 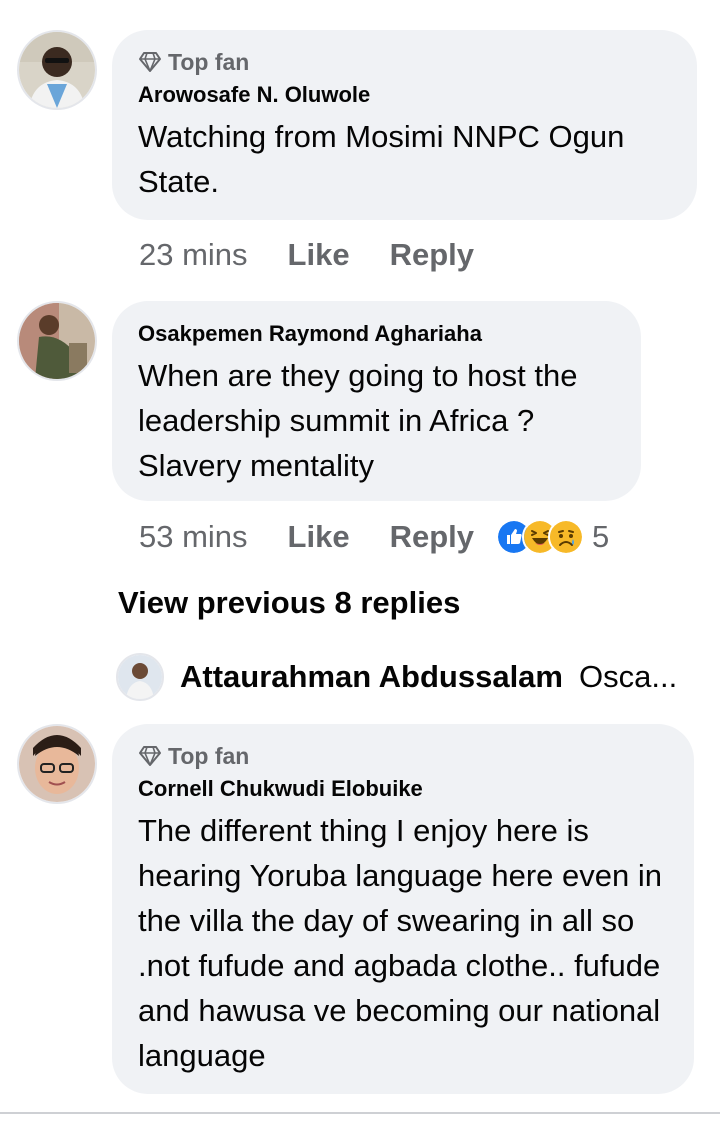 What do you see at coordinates (404, 95) in the screenshot?
I see `comment-author: Arowosafe N. Oluwole` at bounding box center [404, 95].